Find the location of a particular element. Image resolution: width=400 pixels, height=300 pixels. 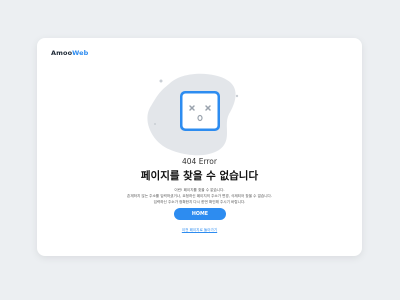

error-code: 404 Error is located at coordinates (199, 161).